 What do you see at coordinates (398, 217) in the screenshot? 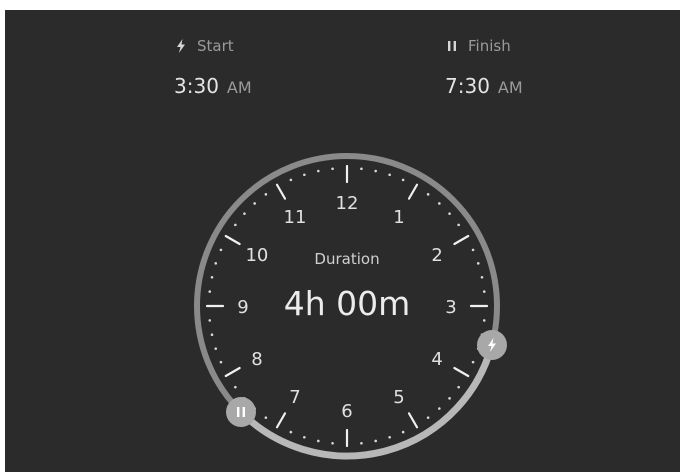
I see `hour-label: 1` at bounding box center [398, 217].